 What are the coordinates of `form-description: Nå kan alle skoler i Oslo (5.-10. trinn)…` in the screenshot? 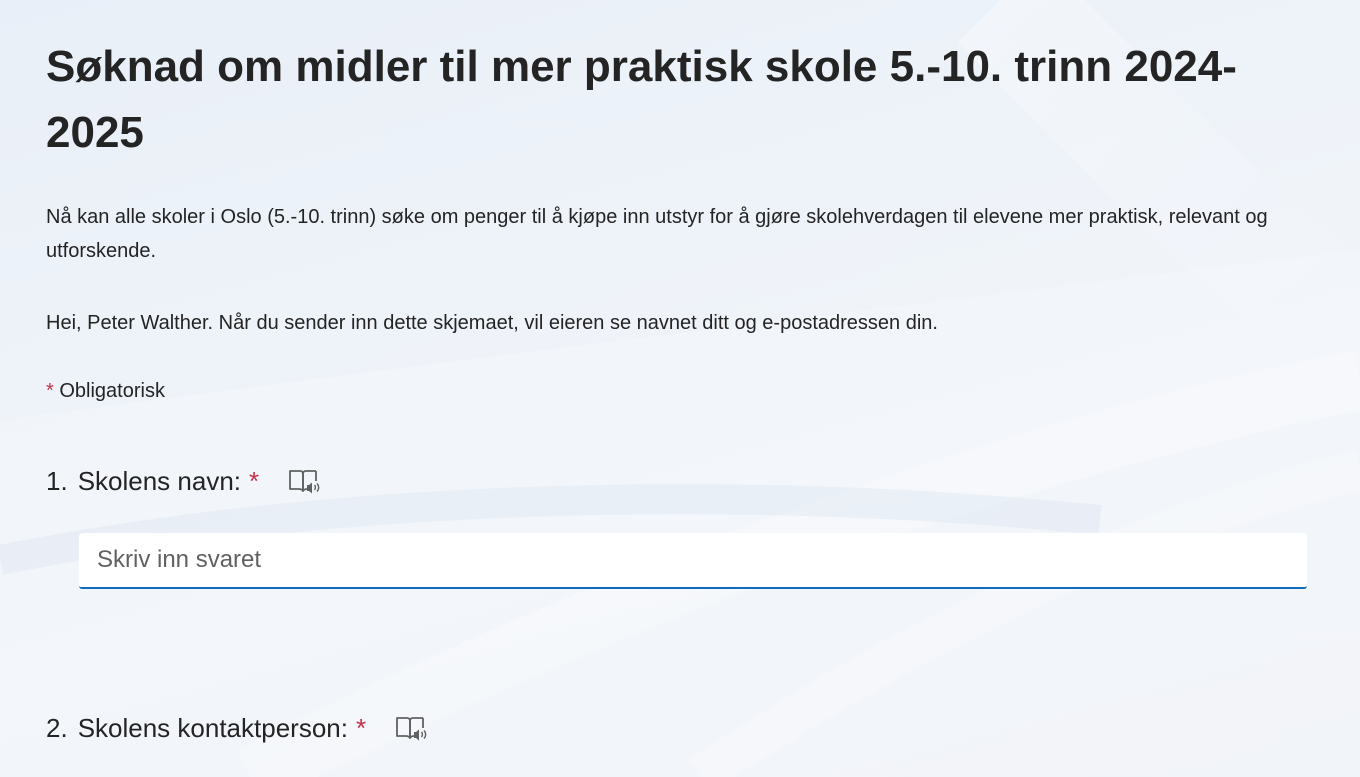 It's located at (657, 234).